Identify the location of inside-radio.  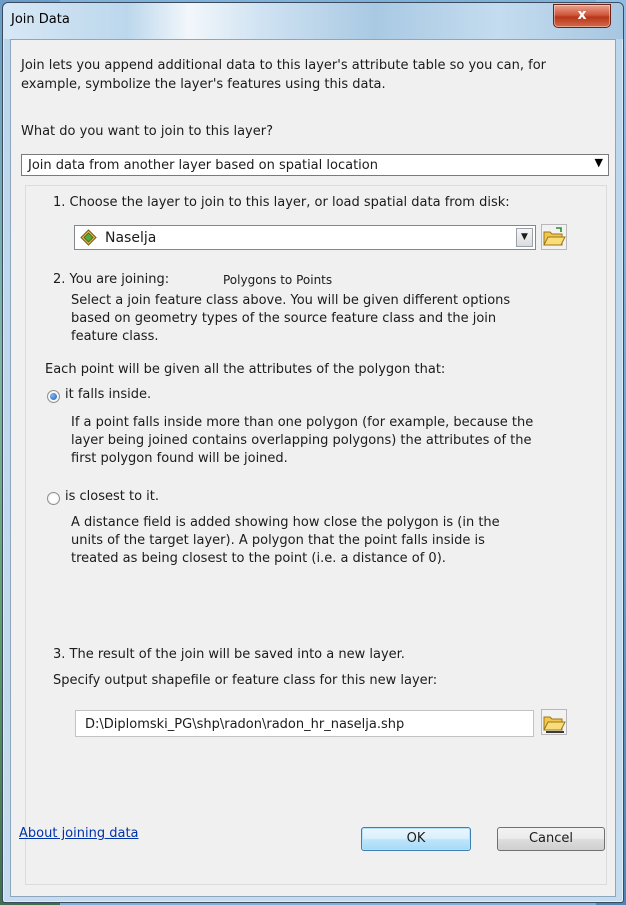
(53, 396).